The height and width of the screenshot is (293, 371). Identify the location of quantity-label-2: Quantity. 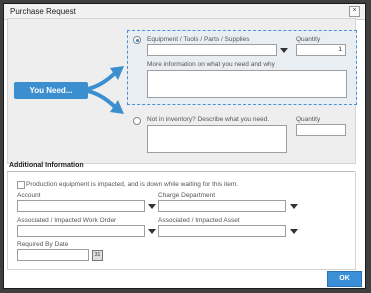
(308, 119).